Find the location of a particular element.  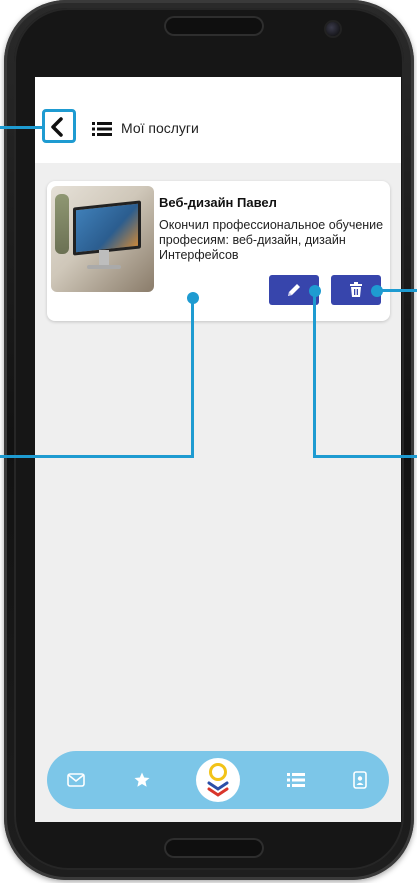

page-title: Мої послуги is located at coordinates (160, 128).